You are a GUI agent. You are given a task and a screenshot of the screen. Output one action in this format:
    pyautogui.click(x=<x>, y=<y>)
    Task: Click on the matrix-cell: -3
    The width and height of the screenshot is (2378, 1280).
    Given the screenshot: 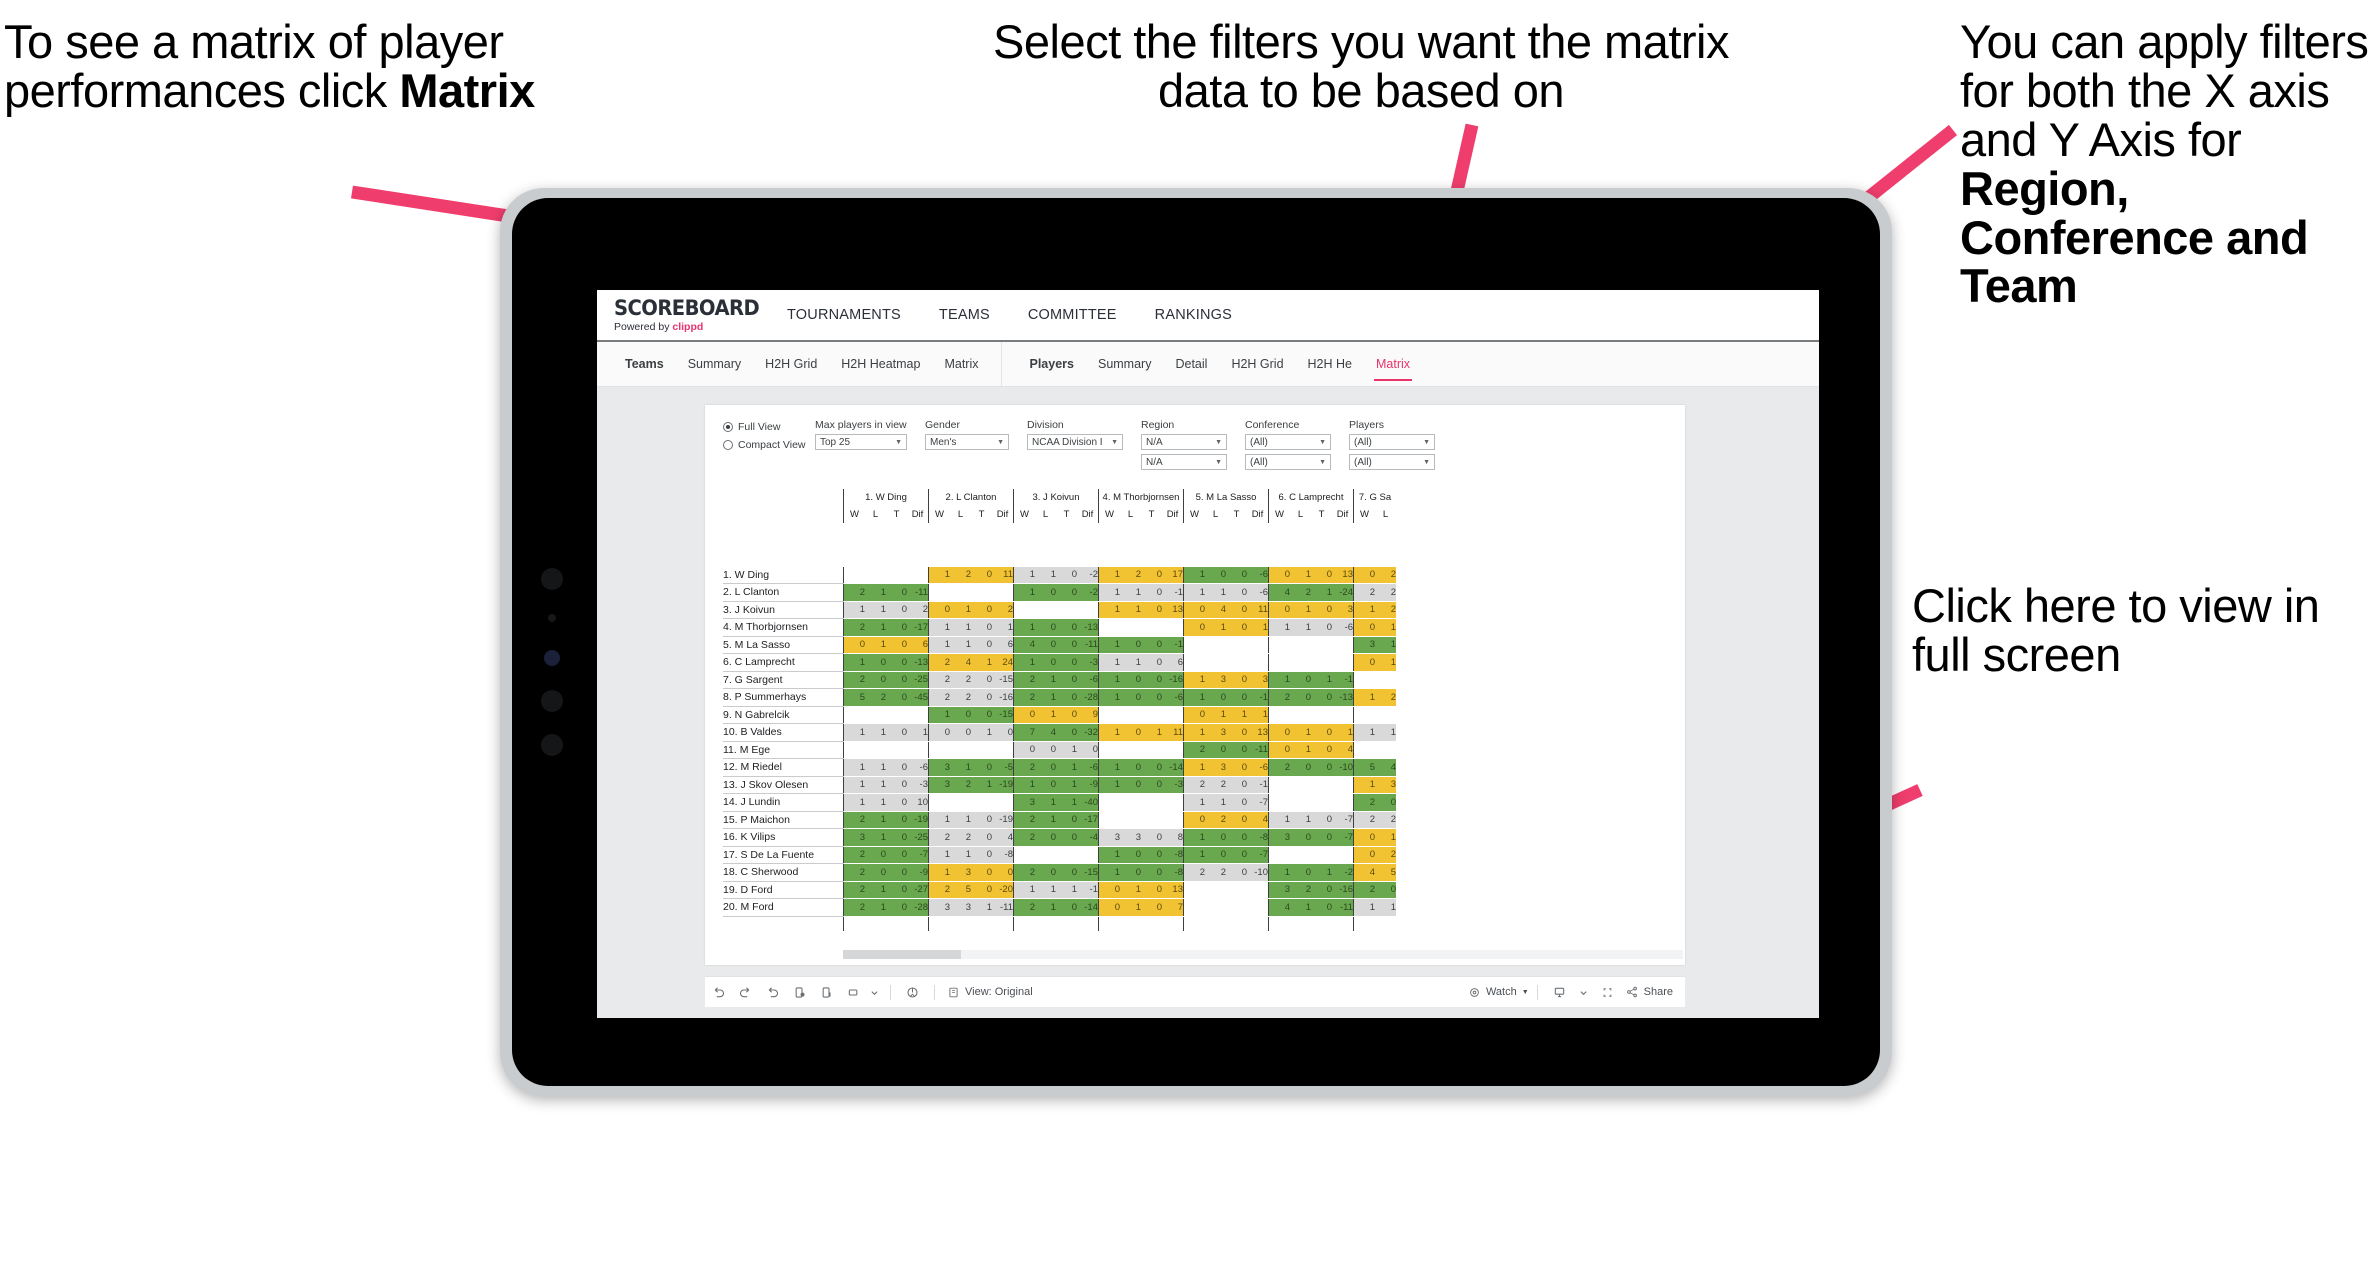 What is the action you would take?
    pyautogui.click(x=1088, y=662)
    